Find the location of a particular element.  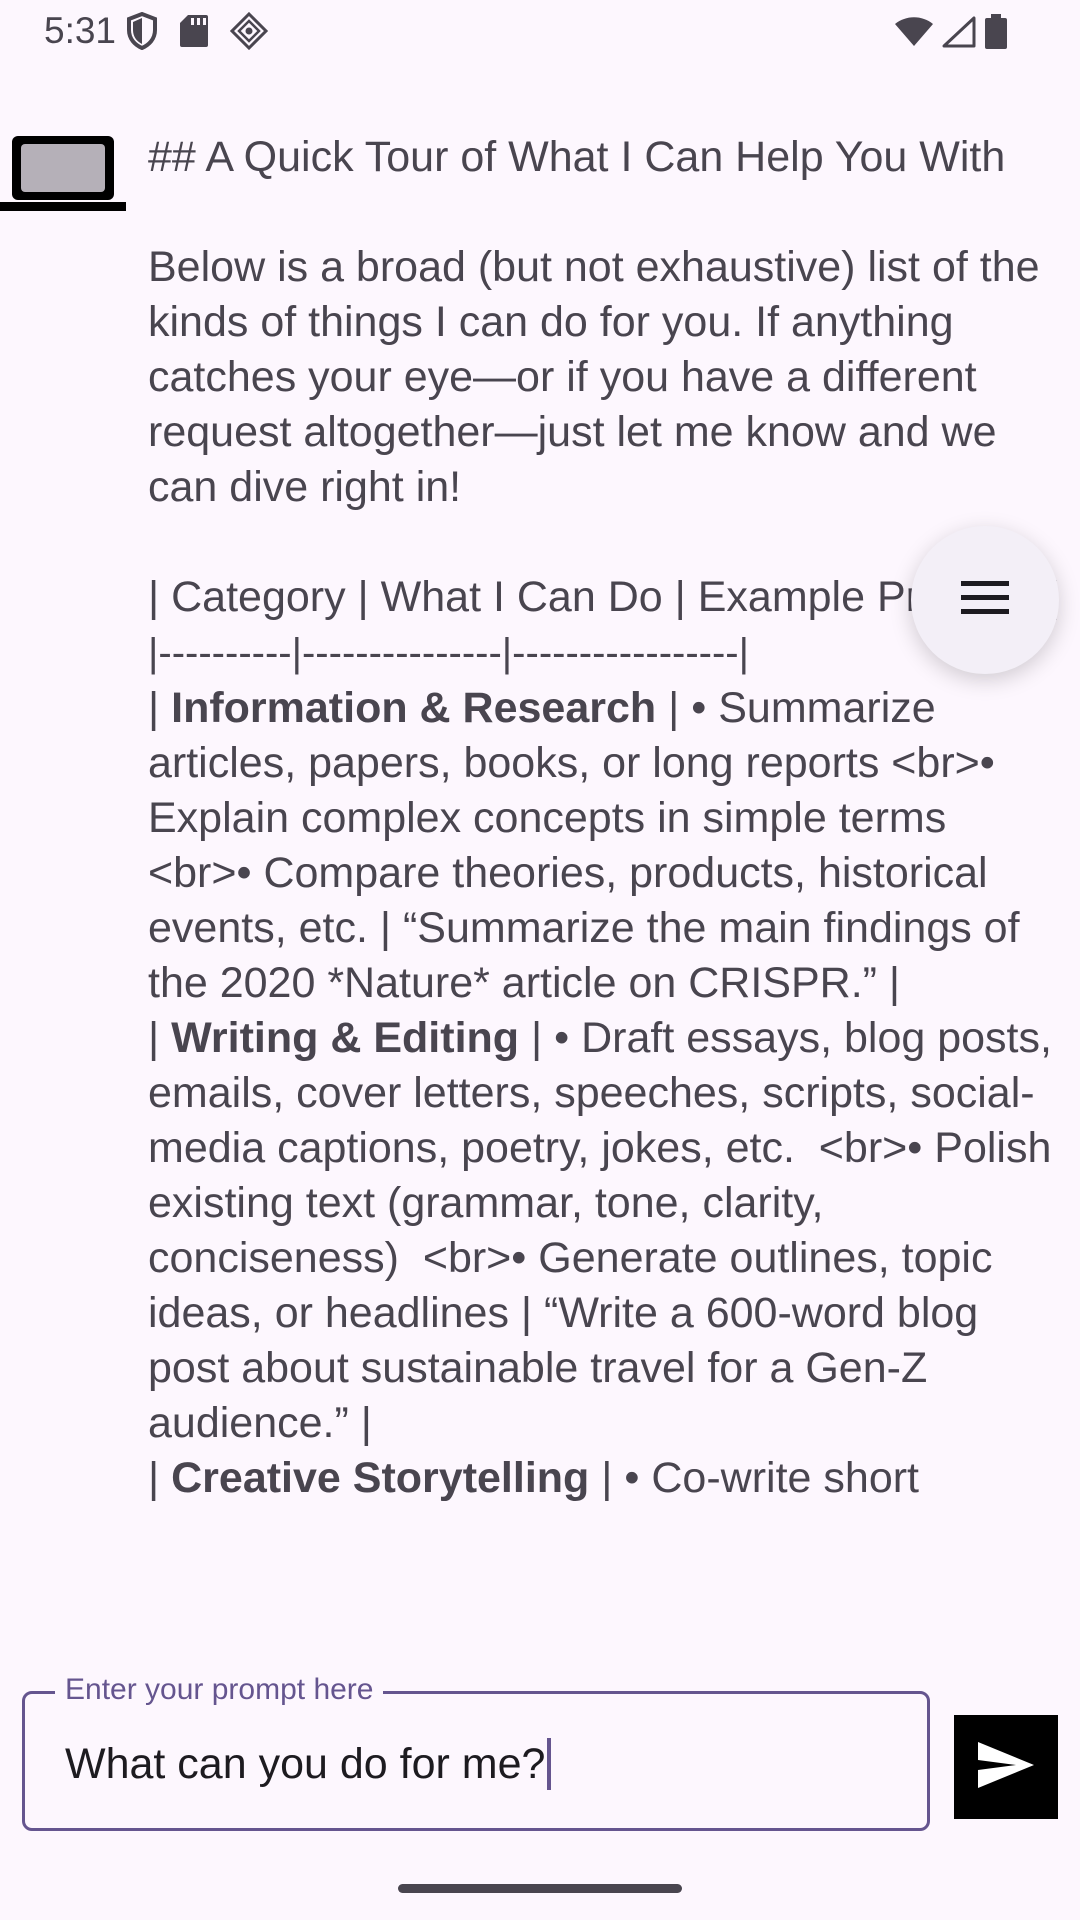

prompt-text: What can you do for me? is located at coordinates (305, 1764).